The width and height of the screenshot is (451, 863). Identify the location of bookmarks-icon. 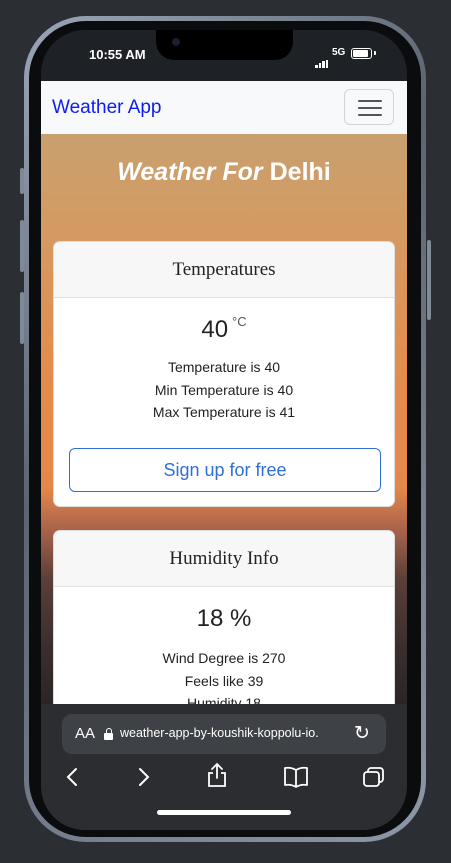
(296, 777).